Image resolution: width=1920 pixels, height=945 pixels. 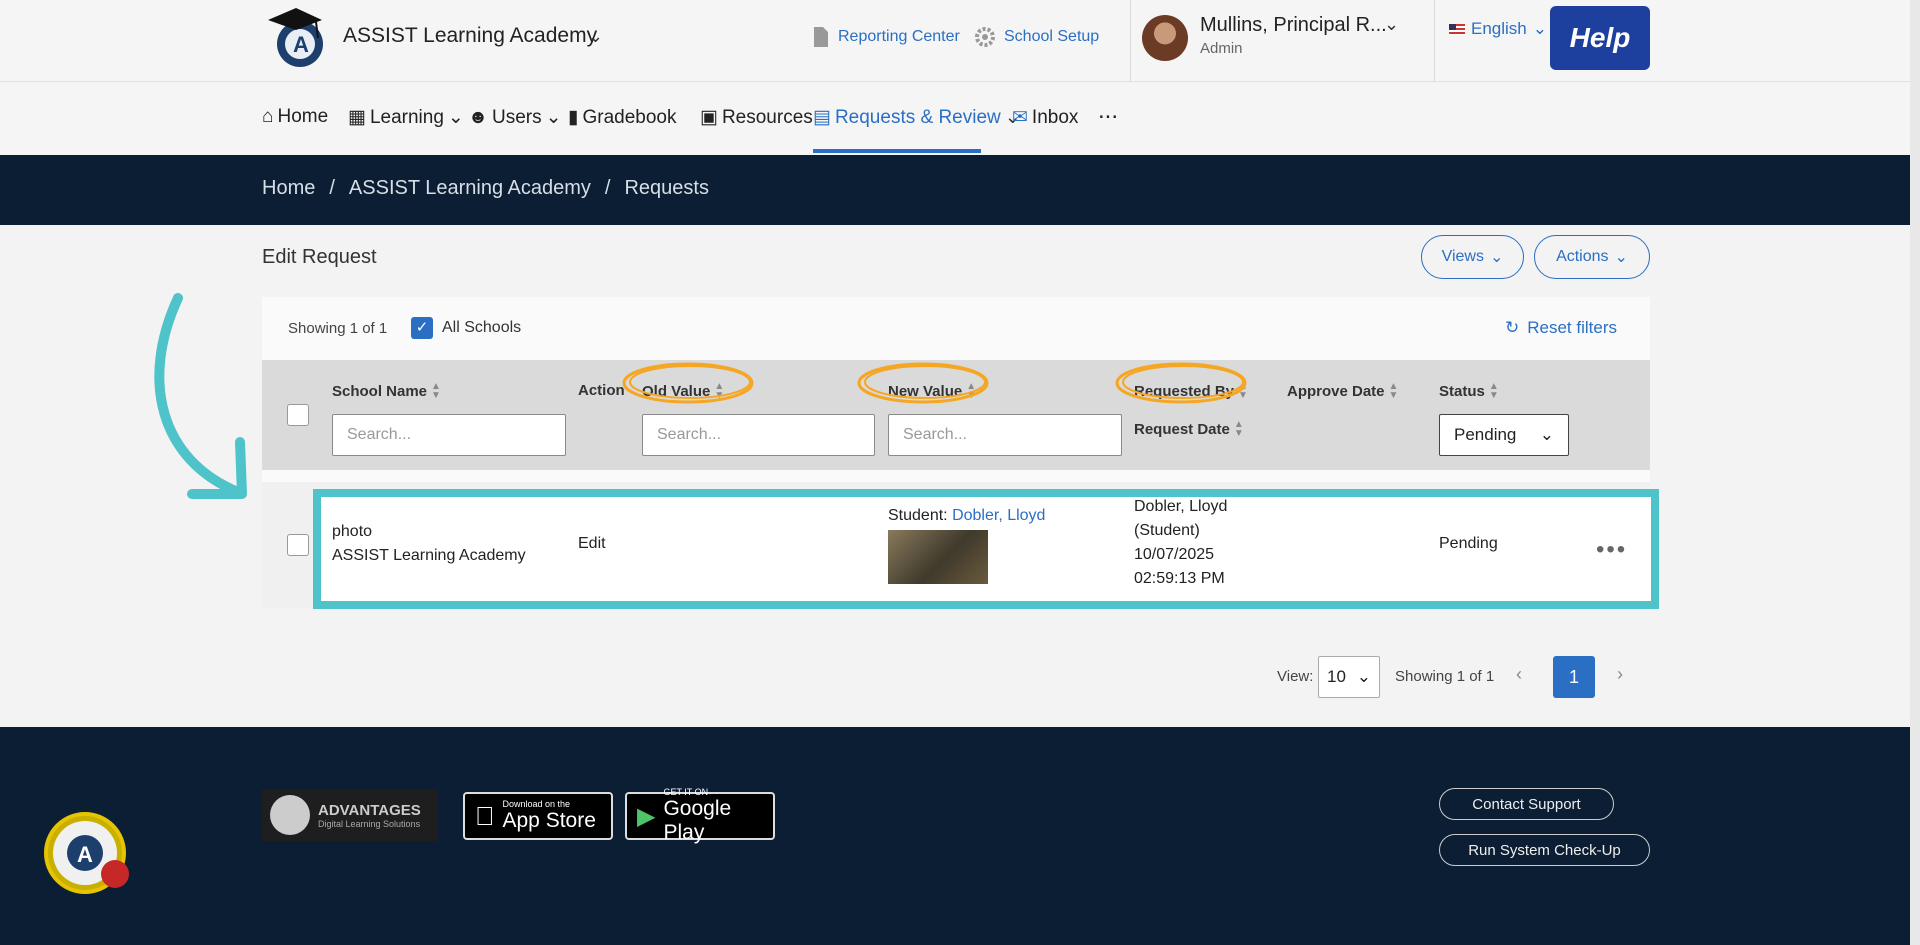 What do you see at coordinates (386, 391) in the screenshot?
I see `column-school-name: School Name ▲ ▼` at bounding box center [386, 391].